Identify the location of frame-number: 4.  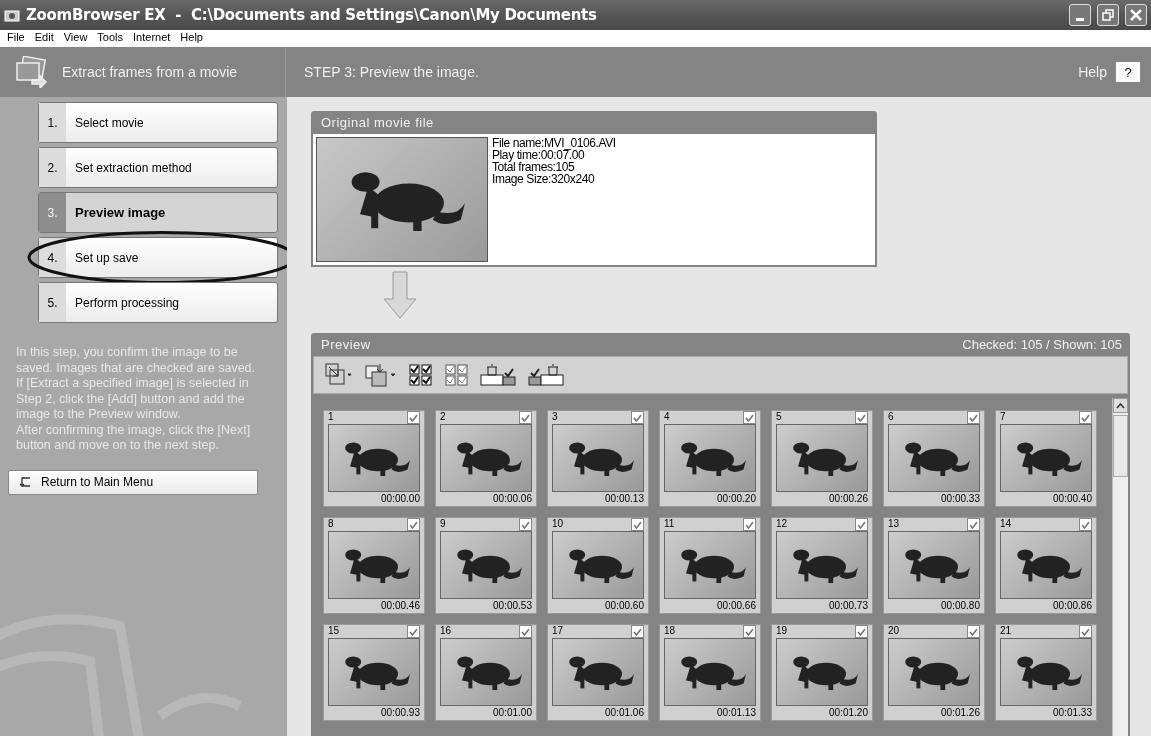
(667, 416).